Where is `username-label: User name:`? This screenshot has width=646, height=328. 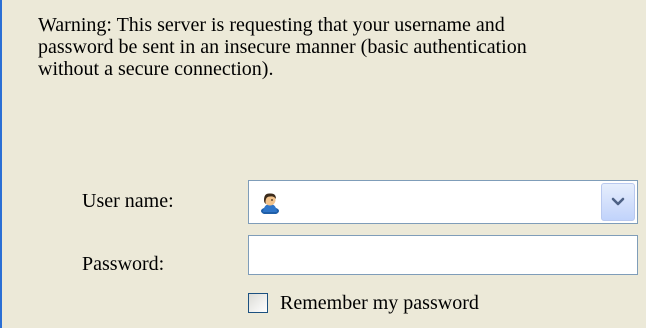
username-label: User name: is located at coordinates (128, 201).